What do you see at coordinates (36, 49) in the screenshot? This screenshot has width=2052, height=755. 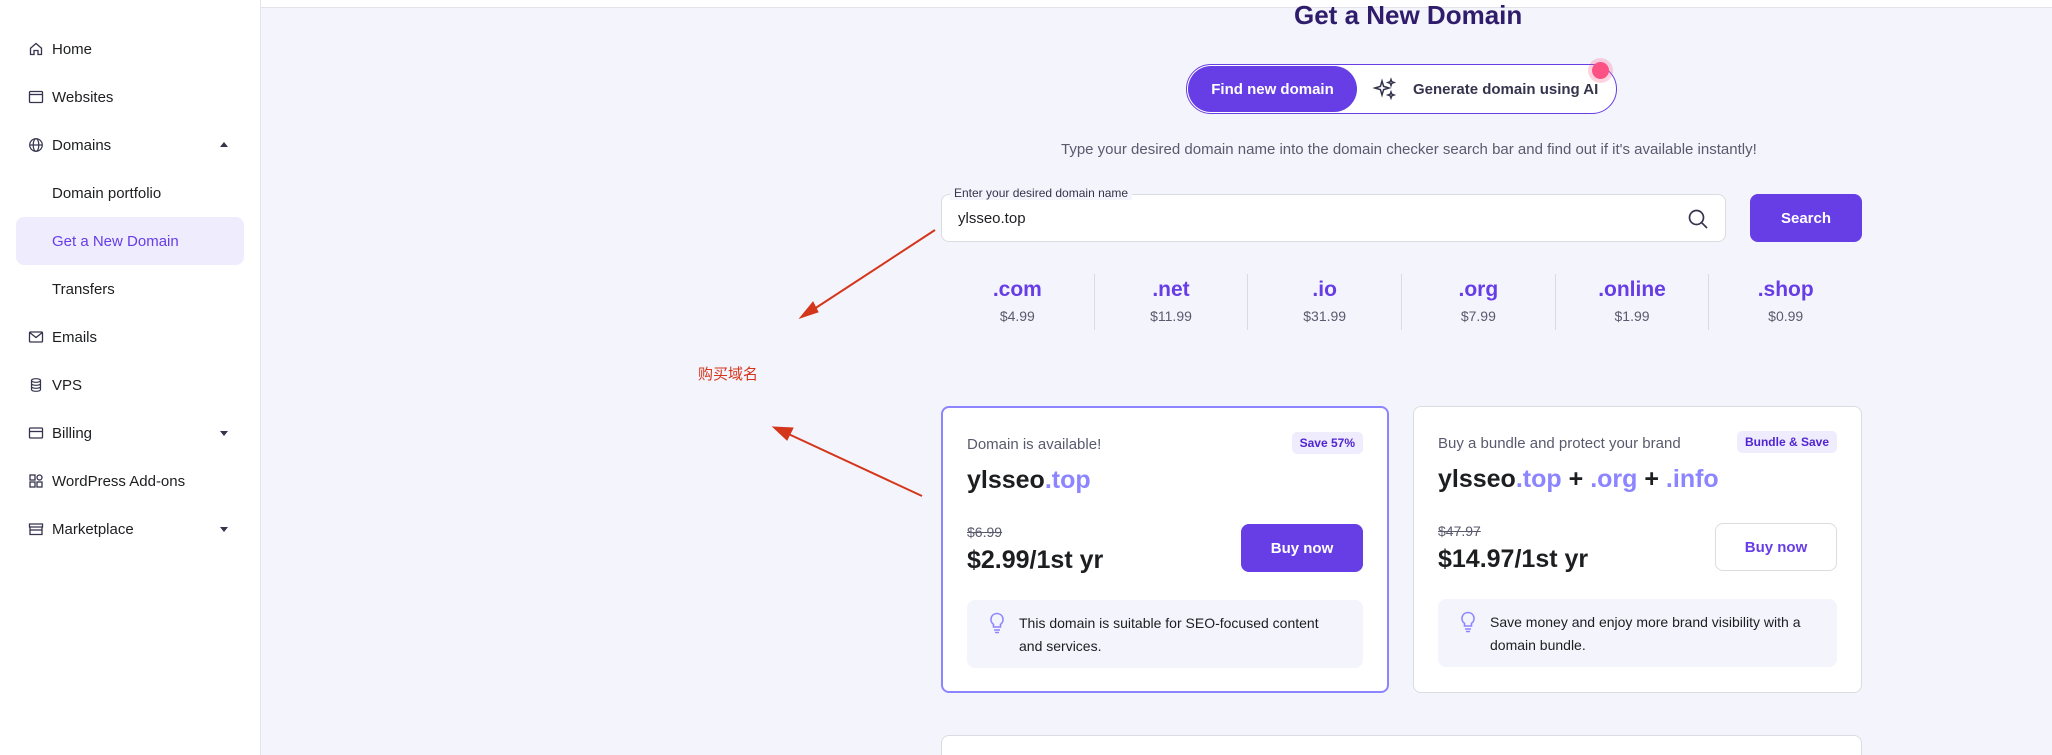 I see `home-icon` at bounding box center [36, 49].